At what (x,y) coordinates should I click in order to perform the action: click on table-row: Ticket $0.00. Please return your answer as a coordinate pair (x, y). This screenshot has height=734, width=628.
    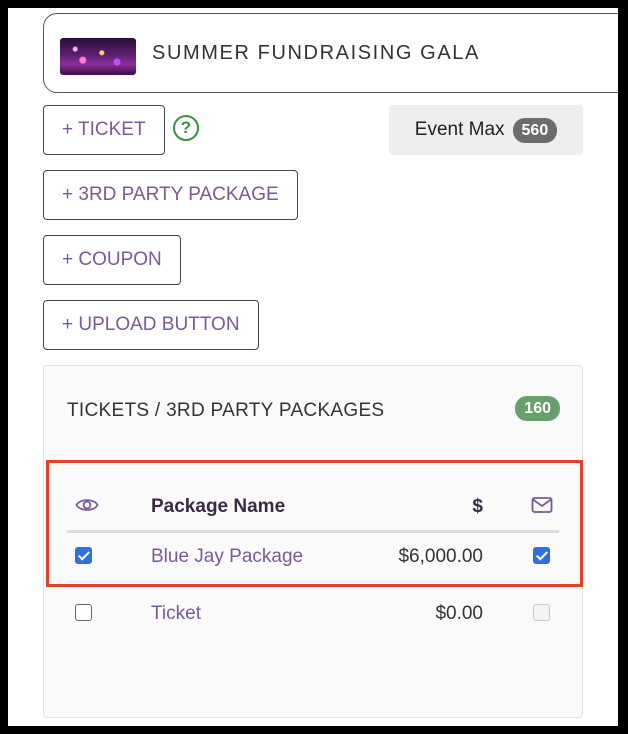
    Looking at the image, I should click on (313, 616).